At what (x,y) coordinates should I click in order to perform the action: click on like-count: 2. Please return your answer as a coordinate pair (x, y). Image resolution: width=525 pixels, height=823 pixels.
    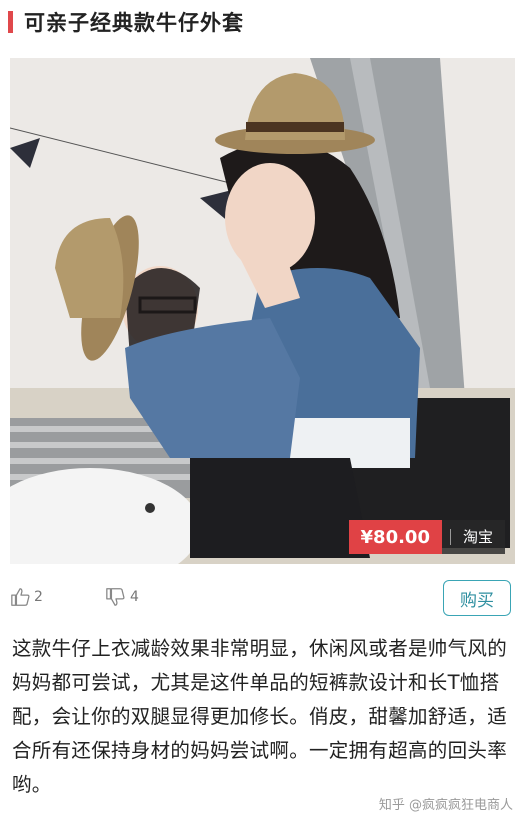
    Looking at the image, I should click on (38, 597).